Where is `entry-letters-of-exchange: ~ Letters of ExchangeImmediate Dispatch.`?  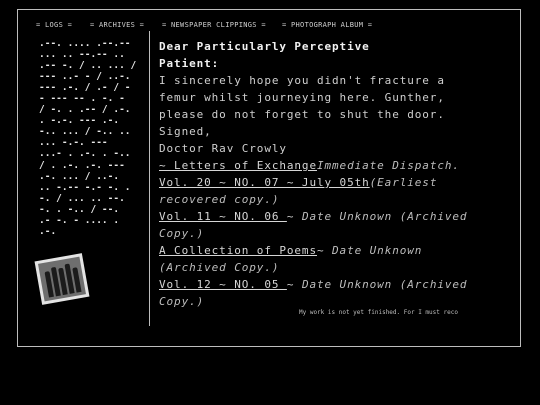 entry-letters-of-exchange: ~ Letters of ExchangeImmediate Dispatch. is located at coordinates (336, 165).